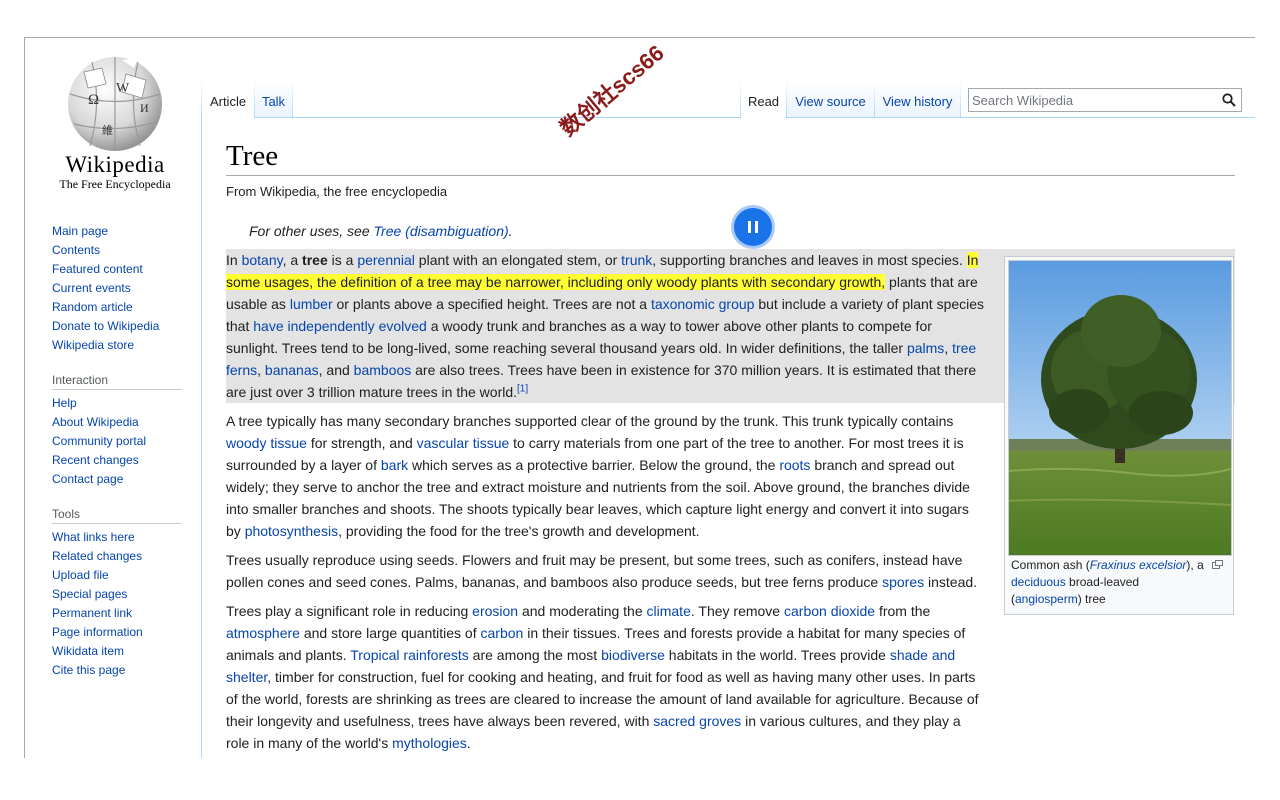  Describe the element at coordinates (117, 537) in the screenshot. I see `sidebar-item-what-links-here: What links here` at that location.